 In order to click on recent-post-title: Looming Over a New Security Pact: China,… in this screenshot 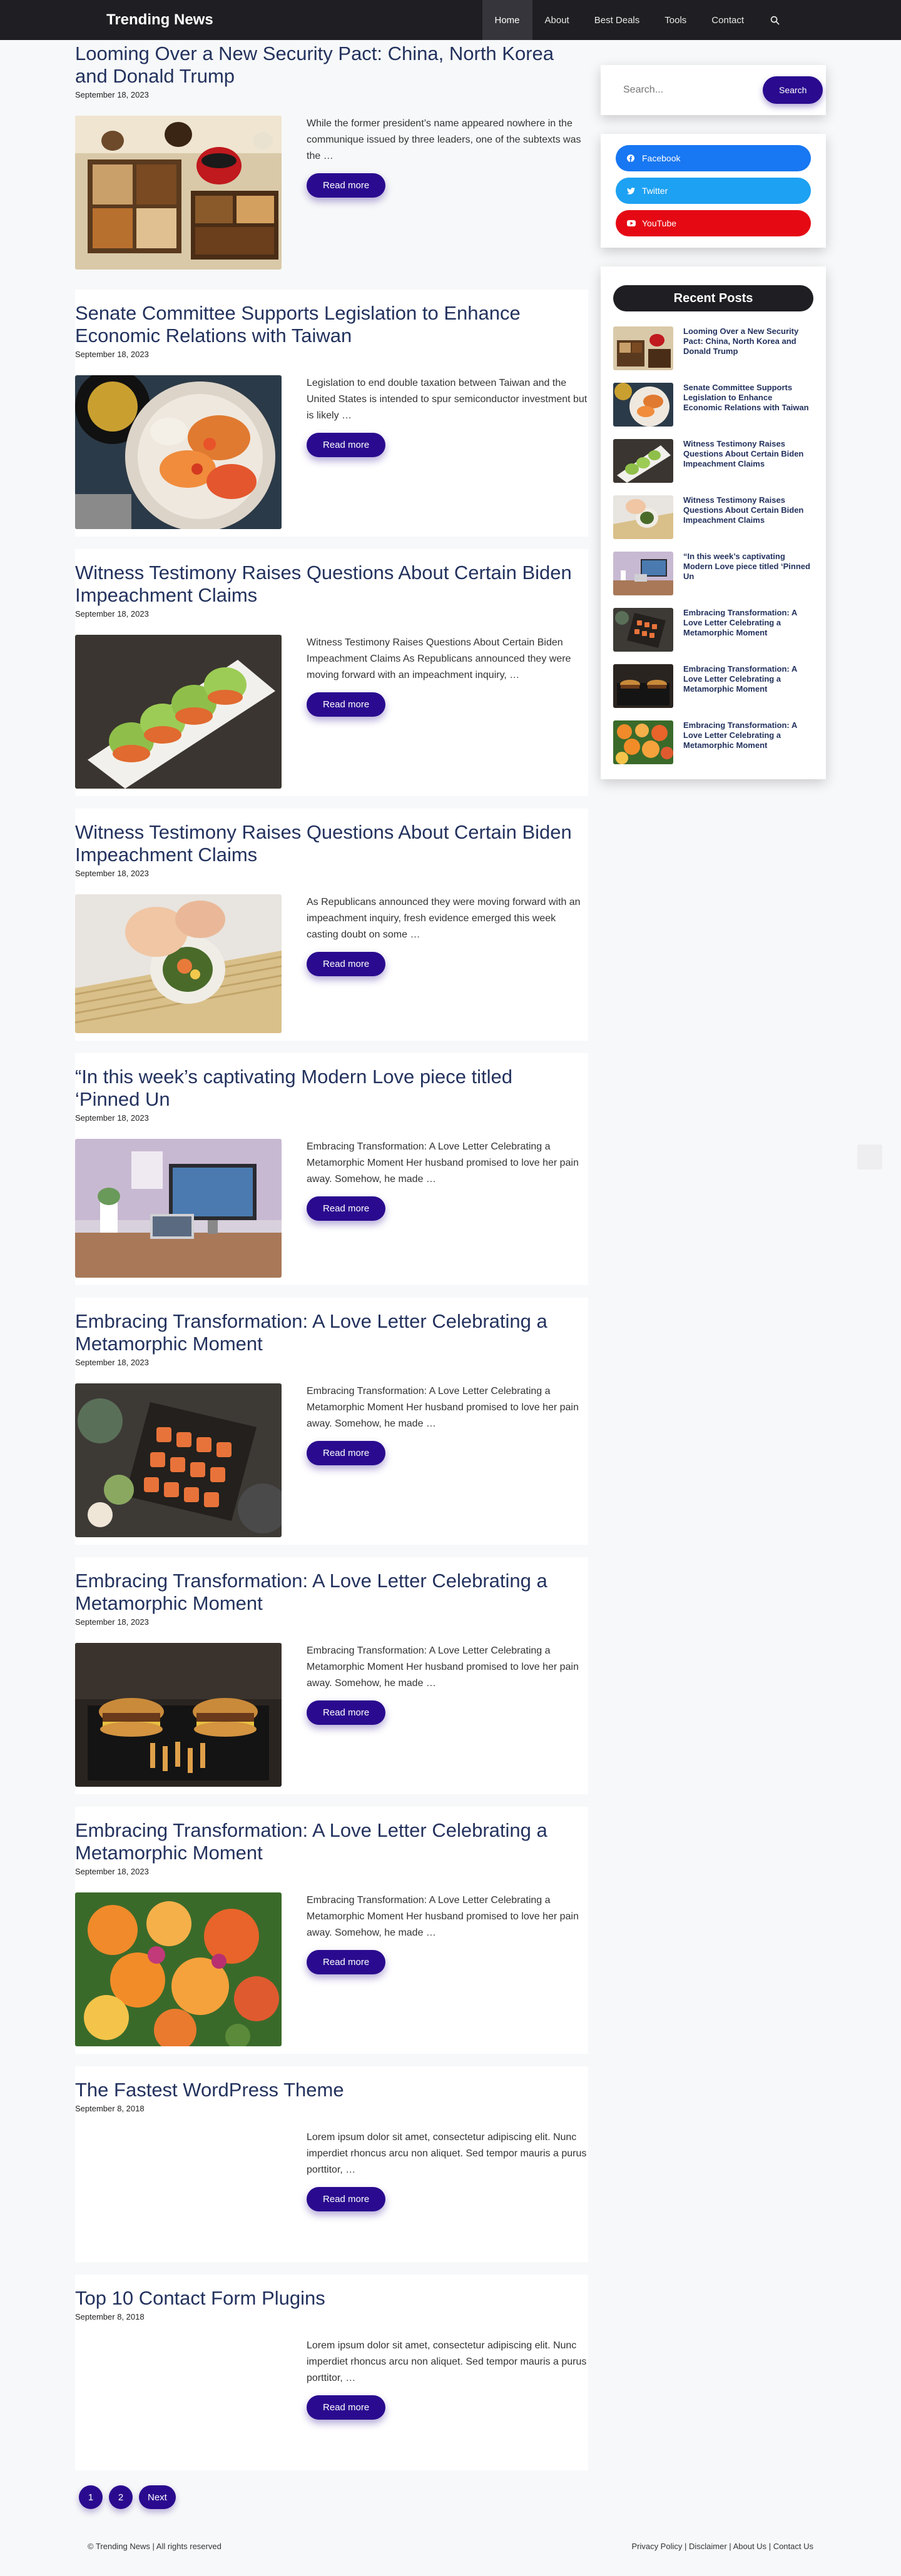, I will do `click(748, 341)`.